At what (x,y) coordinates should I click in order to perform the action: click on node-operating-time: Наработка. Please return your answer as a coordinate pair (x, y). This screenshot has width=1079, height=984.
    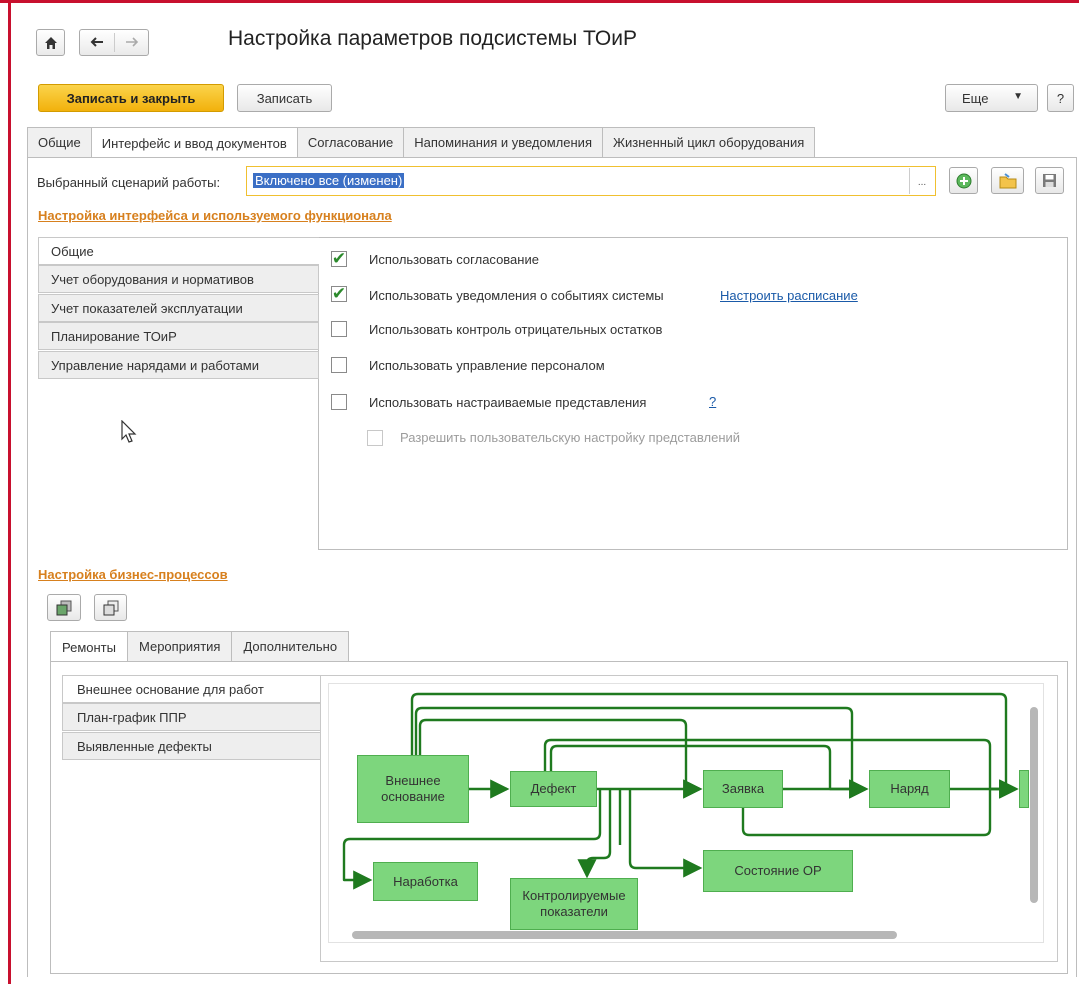
    Looking at the image, I should click on (425, 881).